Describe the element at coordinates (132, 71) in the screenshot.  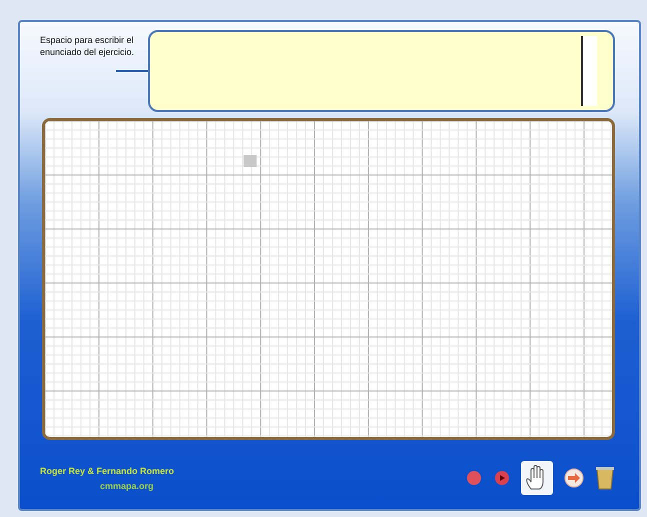
I see `leader-line` at that location.